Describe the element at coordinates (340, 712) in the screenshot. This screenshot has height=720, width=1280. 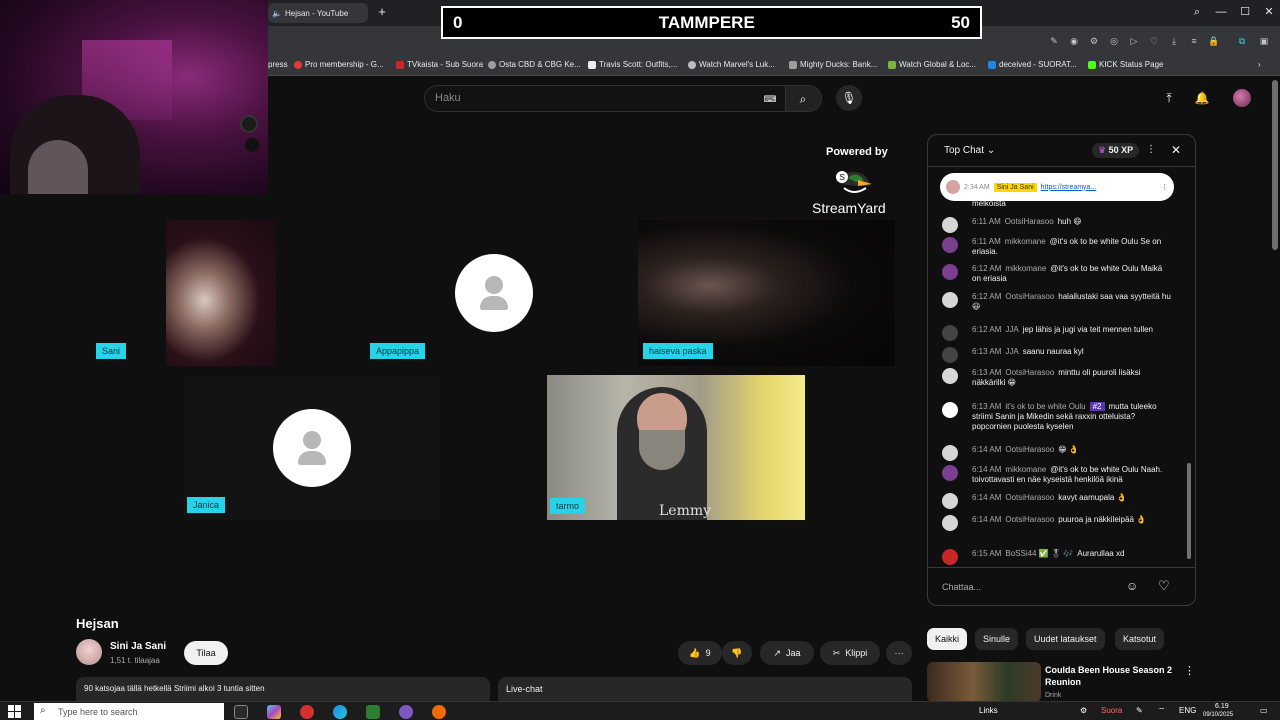
I see `edge-icon` at that location.